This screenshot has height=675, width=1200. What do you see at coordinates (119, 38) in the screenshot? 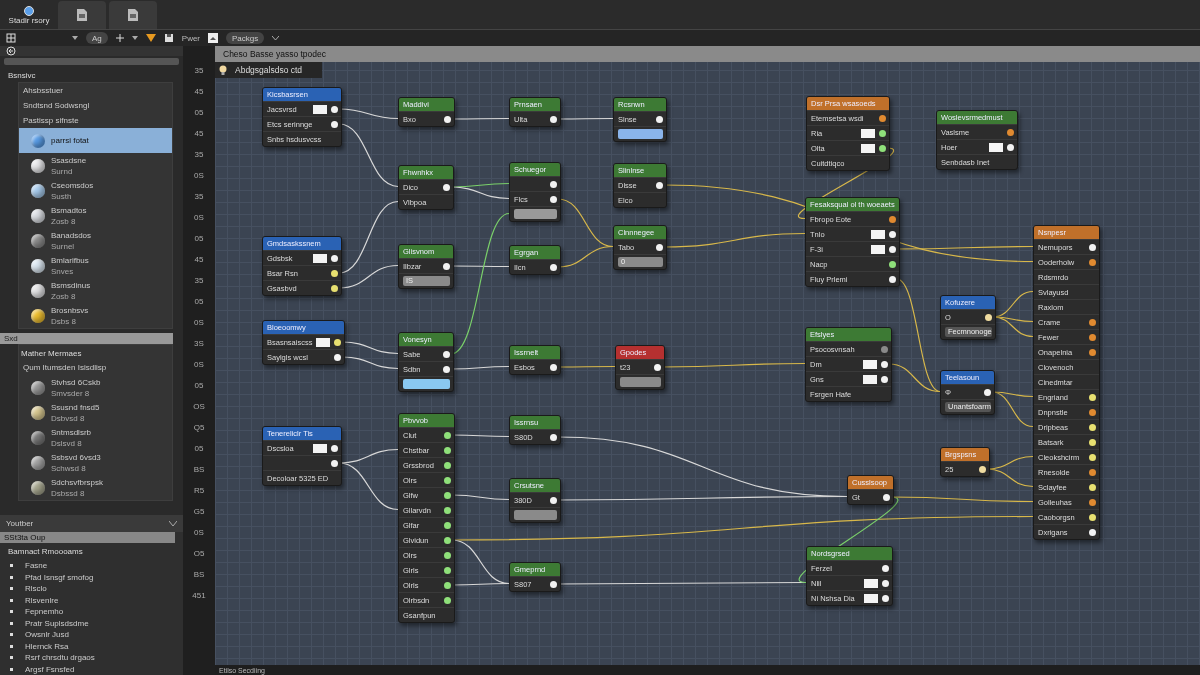
I see `plus-icon` at bounding box center [119, 38].